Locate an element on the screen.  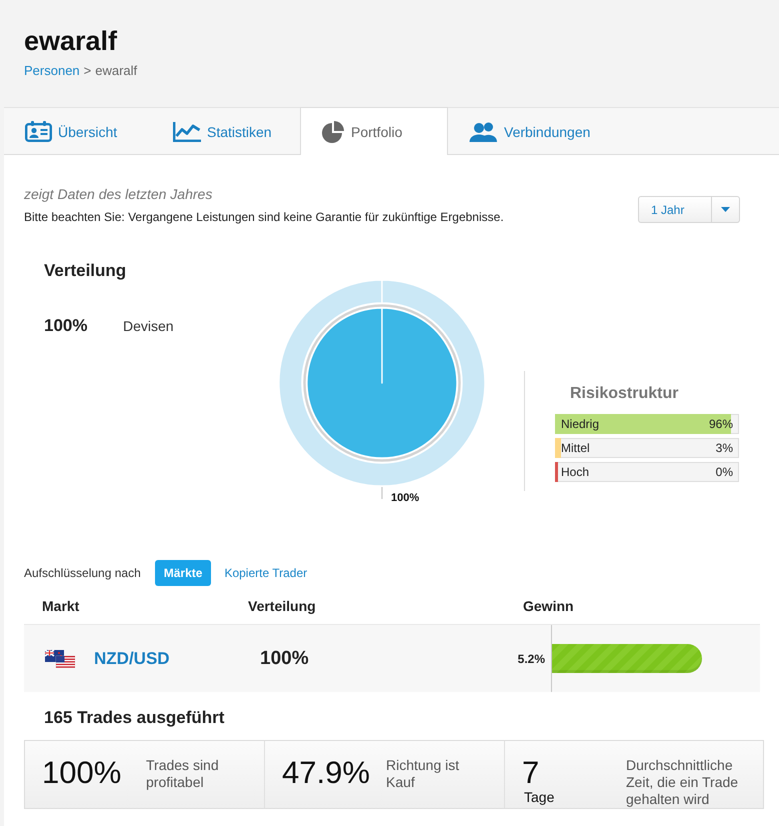
breadcrumb-current: ewaralf is located at coordinates (116, 71).